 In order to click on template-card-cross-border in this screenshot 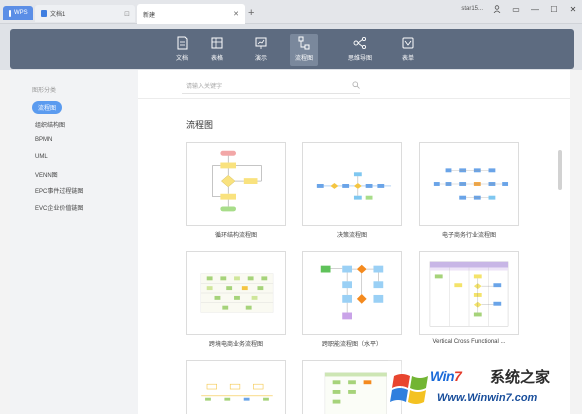, I will do `click(236, 293)`.